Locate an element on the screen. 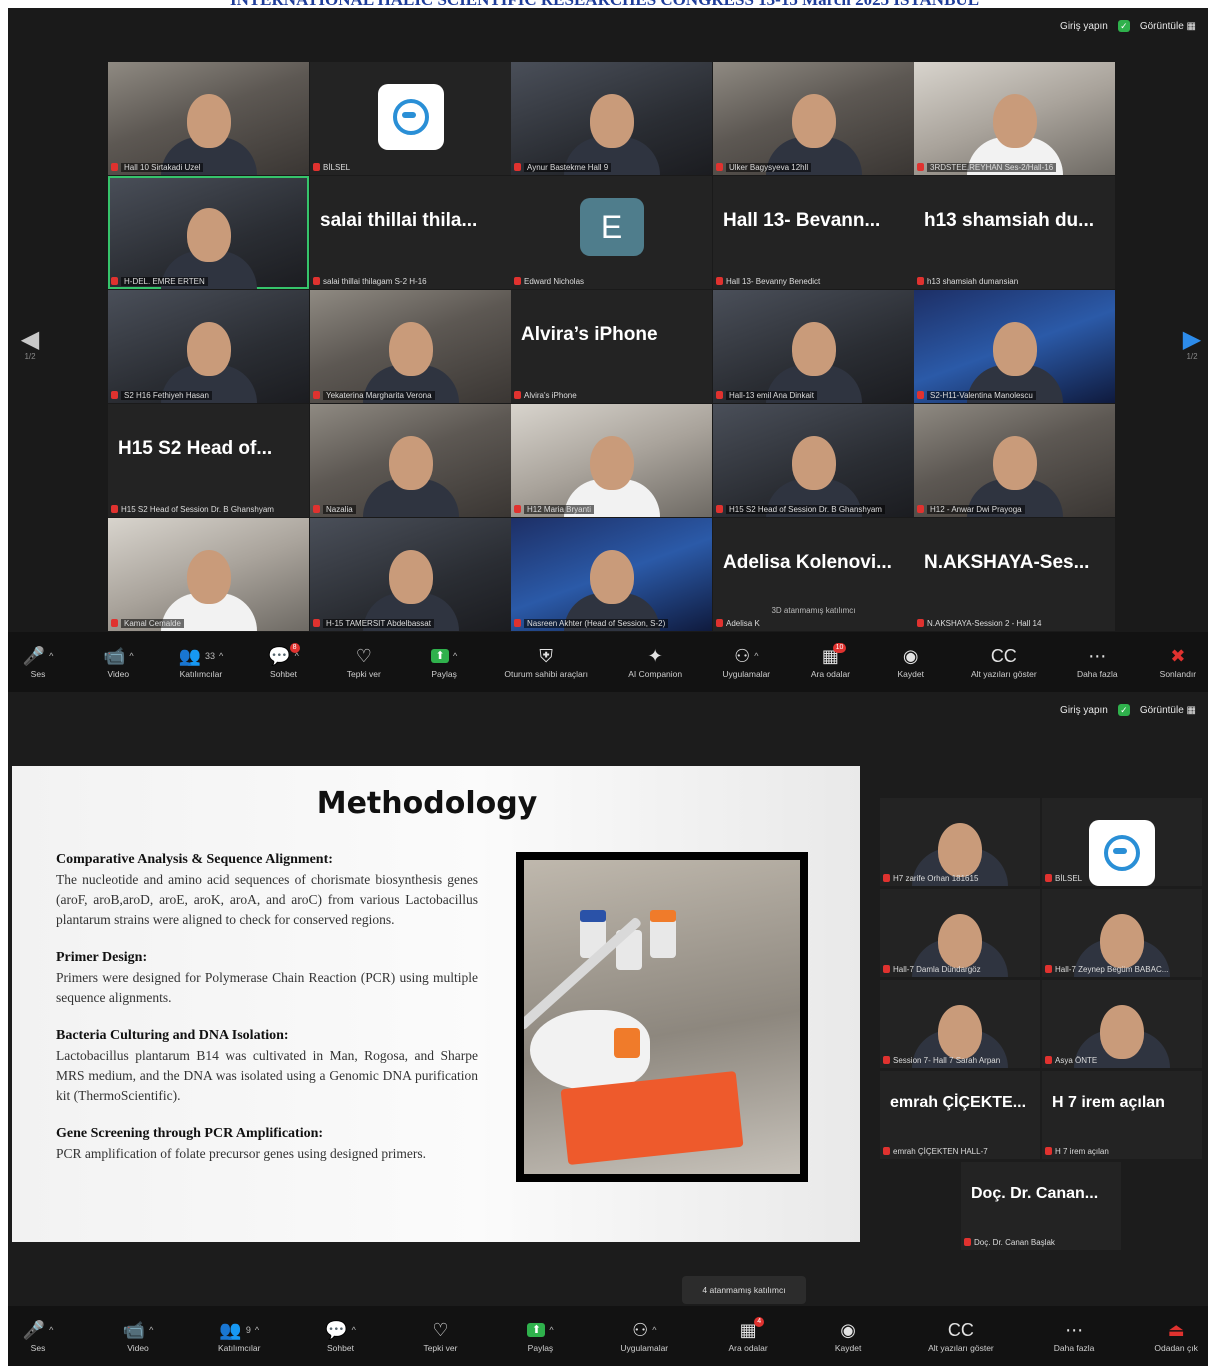 Image resolution: width=1209 pixels, height=1366 pixels. participant-tile: H 7 irem açılan H 7 irem açılan is located at coordinates (1122, 1115).